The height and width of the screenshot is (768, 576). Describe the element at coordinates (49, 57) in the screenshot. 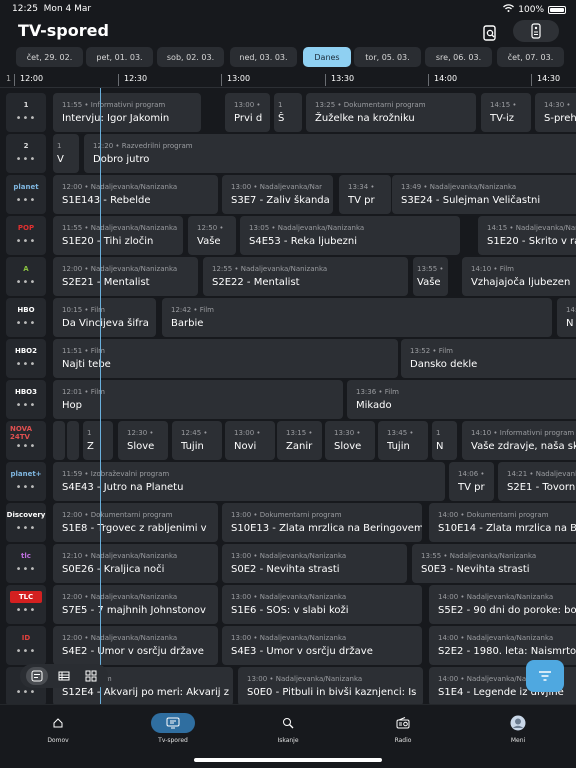

I see `day-tab-0: čet, 29. 02.` at that location.